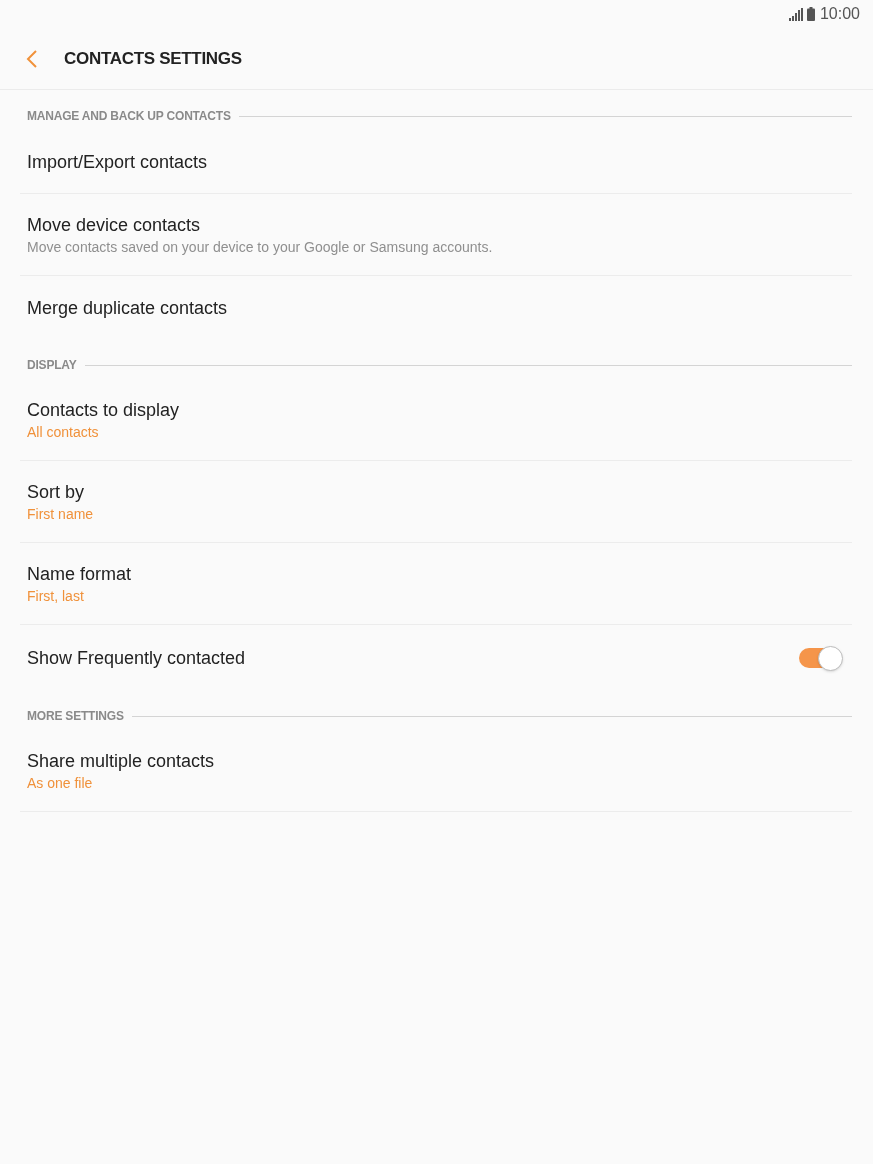 The image size is (873, 1164). I want to click on settings-row: Show Frequently contacted, so click(436, 657).